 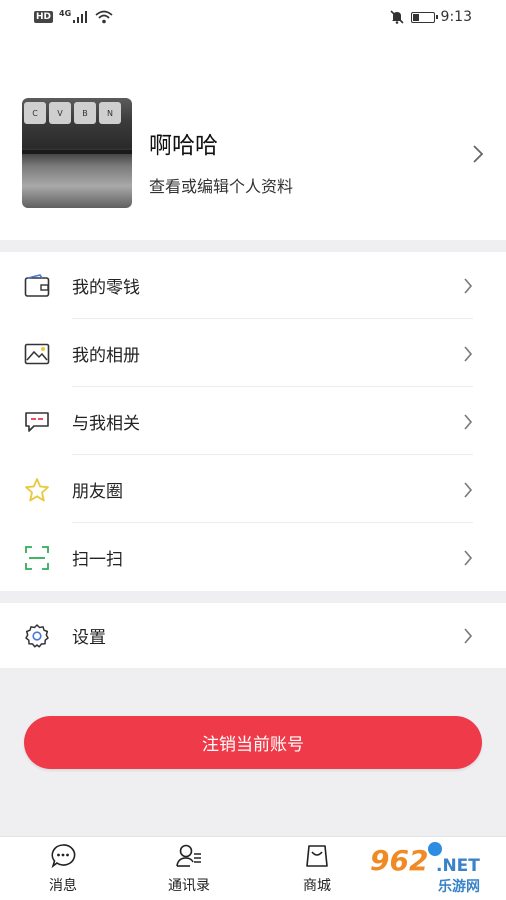 What do you see at coordinates (60, 113) in the screenshot?
I see `avatar-key: V` at bounding box center [60, 113].